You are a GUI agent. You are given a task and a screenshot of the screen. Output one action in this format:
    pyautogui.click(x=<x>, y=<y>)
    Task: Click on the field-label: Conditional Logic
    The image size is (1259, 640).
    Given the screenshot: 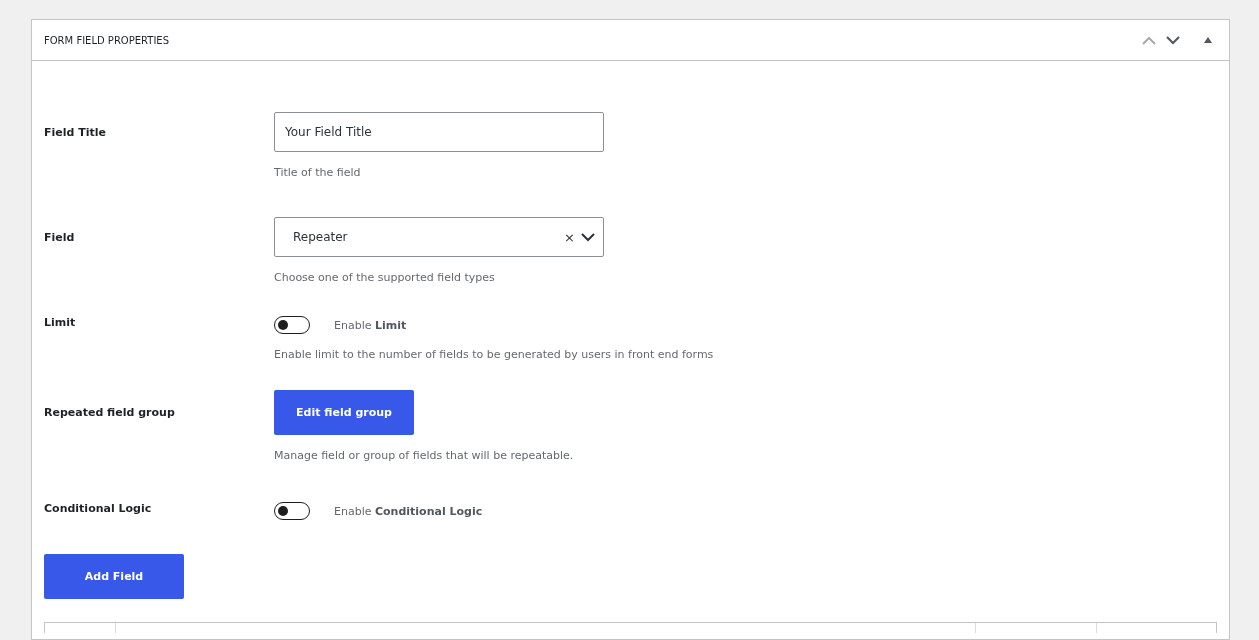 What is the action you would take?
    pyautogui.click(x=98, y=508)
    